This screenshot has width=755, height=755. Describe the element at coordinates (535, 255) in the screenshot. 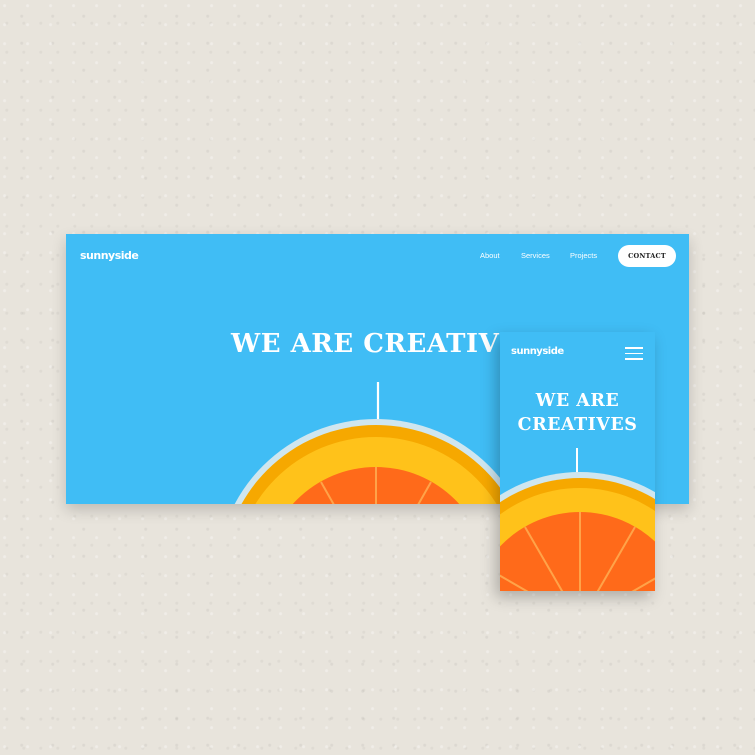

I see `nav-link-services: Services` at that location.